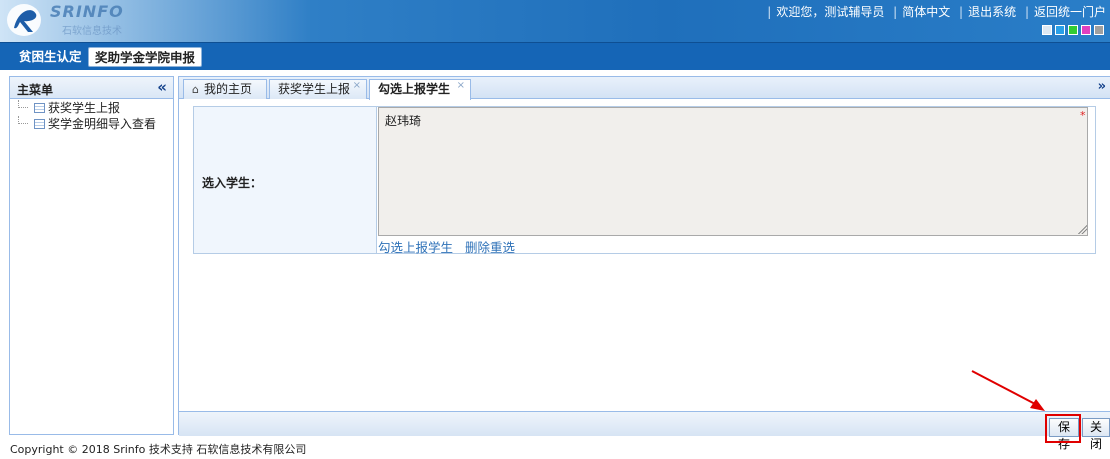  I want to click on collapse-icon: «, so click(162, 87).